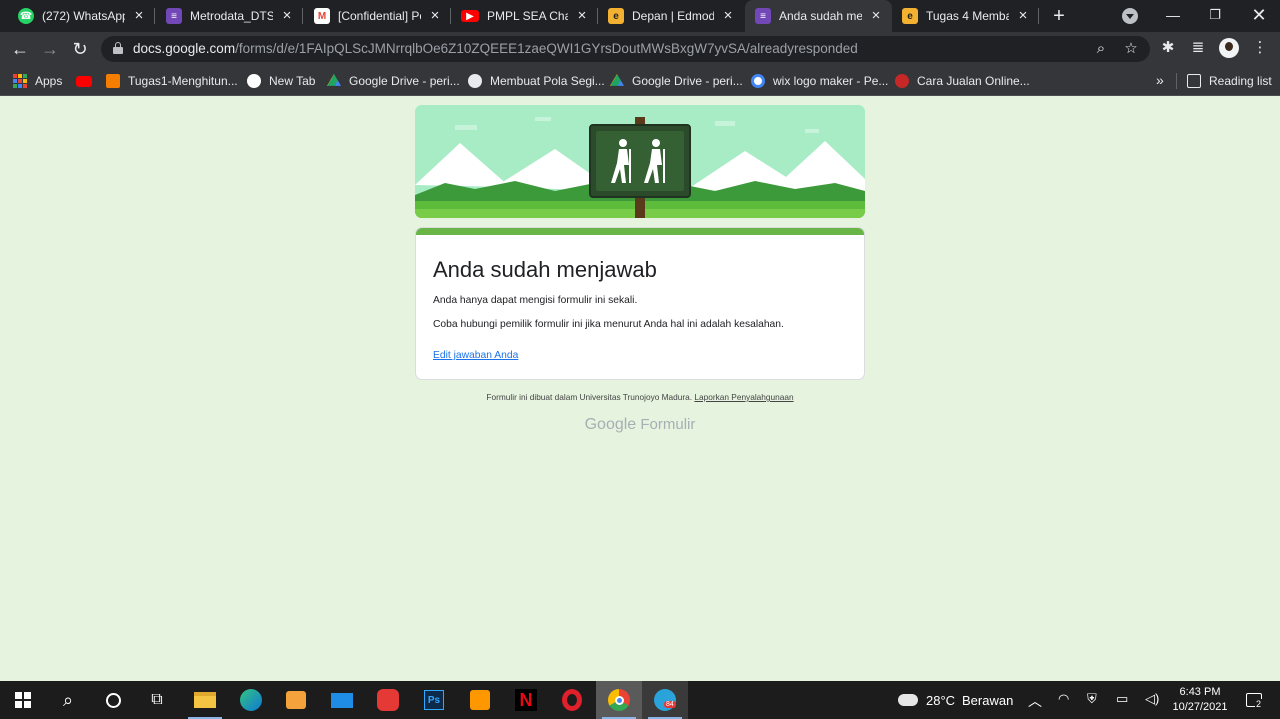 The width and height of the screenshot is (1280, 719). What do you see at coordinates (1229, 81) in the screenshot?
I see `reading-list-button: Reading list` at bounding box center [1229, 81].